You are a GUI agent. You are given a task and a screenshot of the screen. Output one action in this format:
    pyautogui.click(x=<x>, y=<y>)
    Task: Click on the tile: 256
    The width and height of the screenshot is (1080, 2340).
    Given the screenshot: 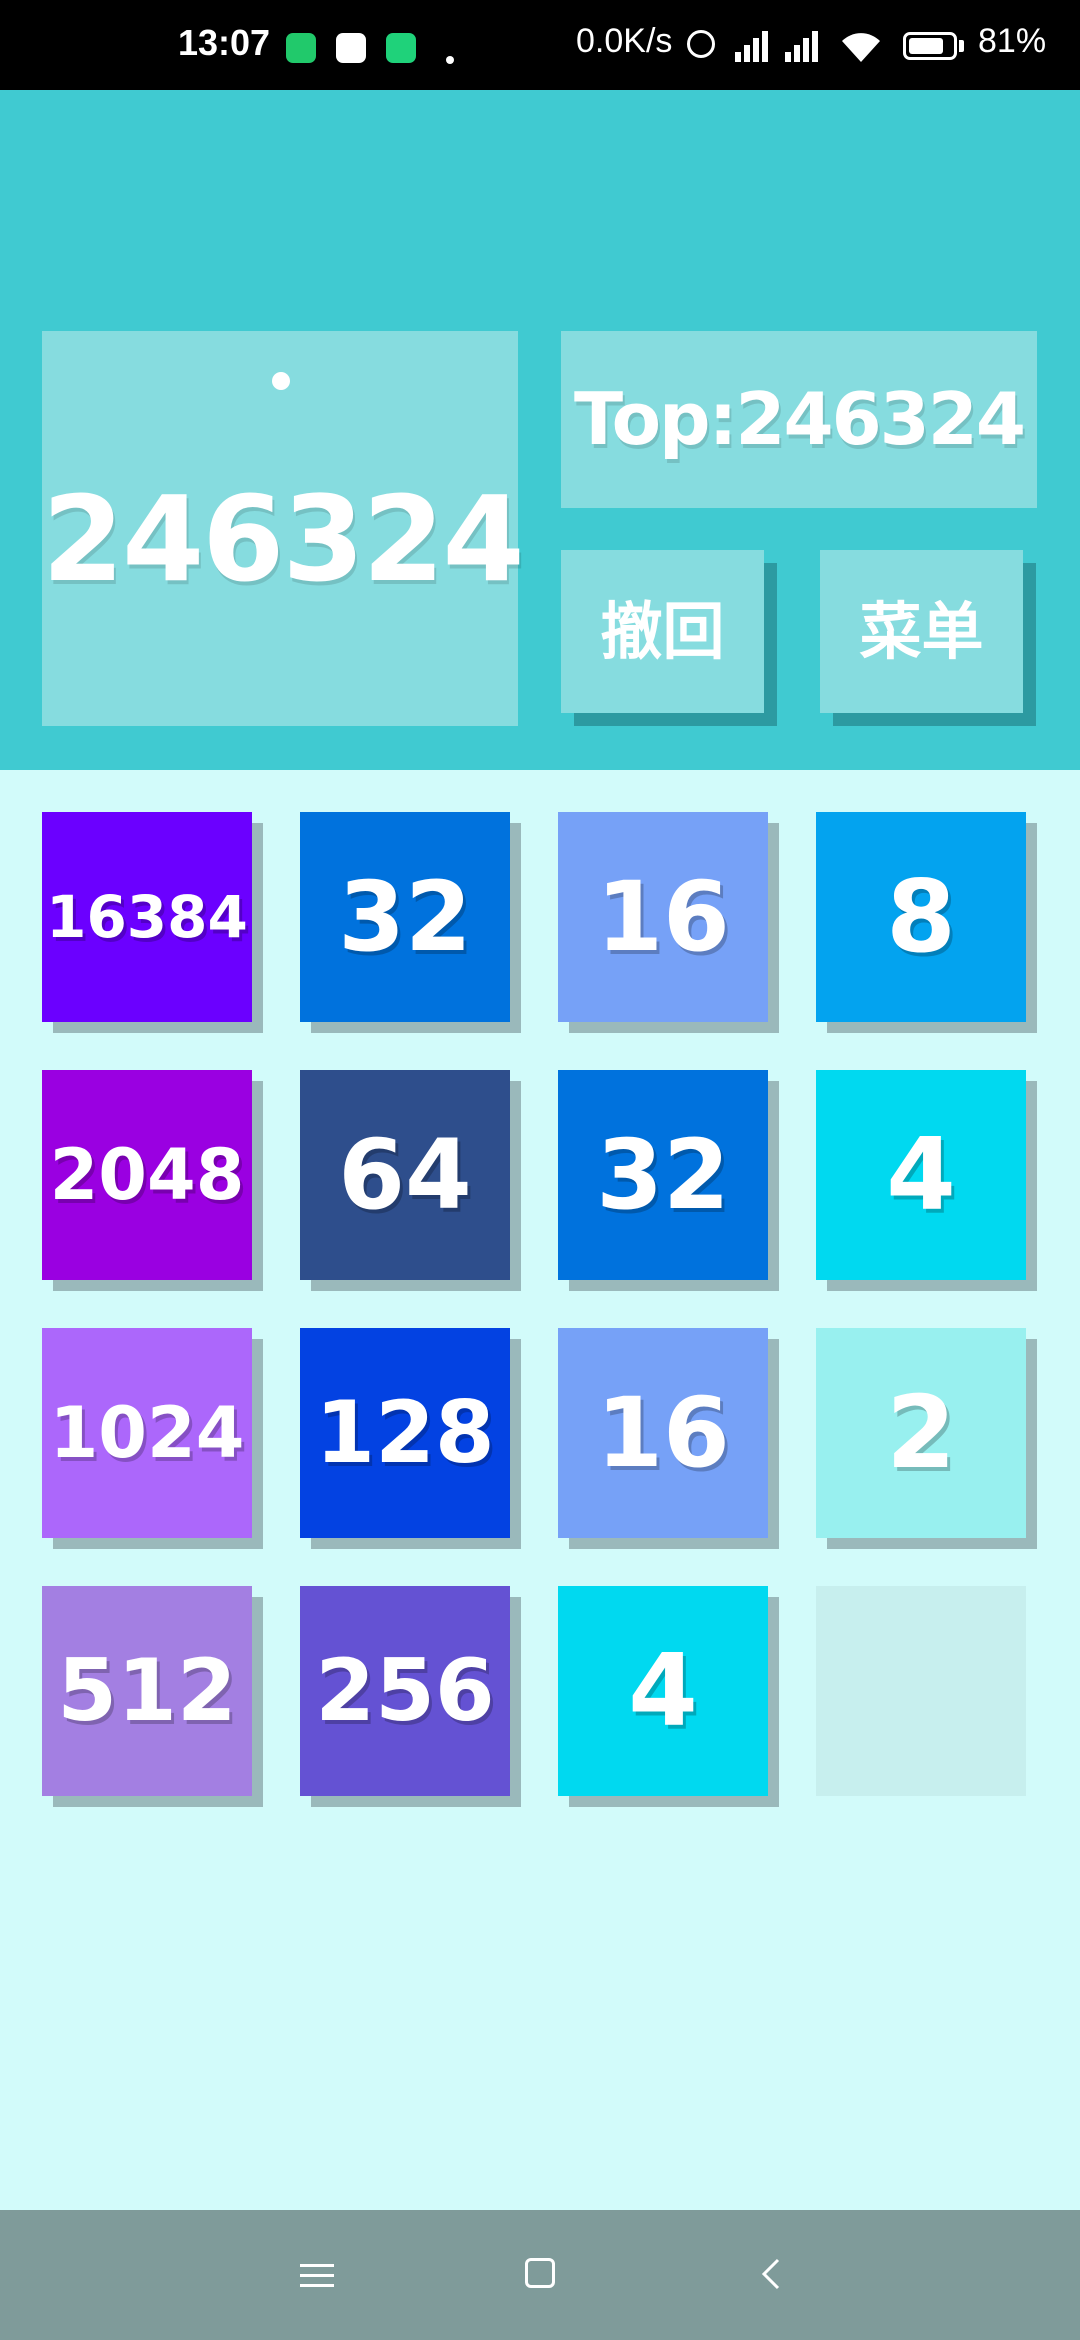 What is the action you would take?
    pyautogui.click(x=405, y=1691)
    